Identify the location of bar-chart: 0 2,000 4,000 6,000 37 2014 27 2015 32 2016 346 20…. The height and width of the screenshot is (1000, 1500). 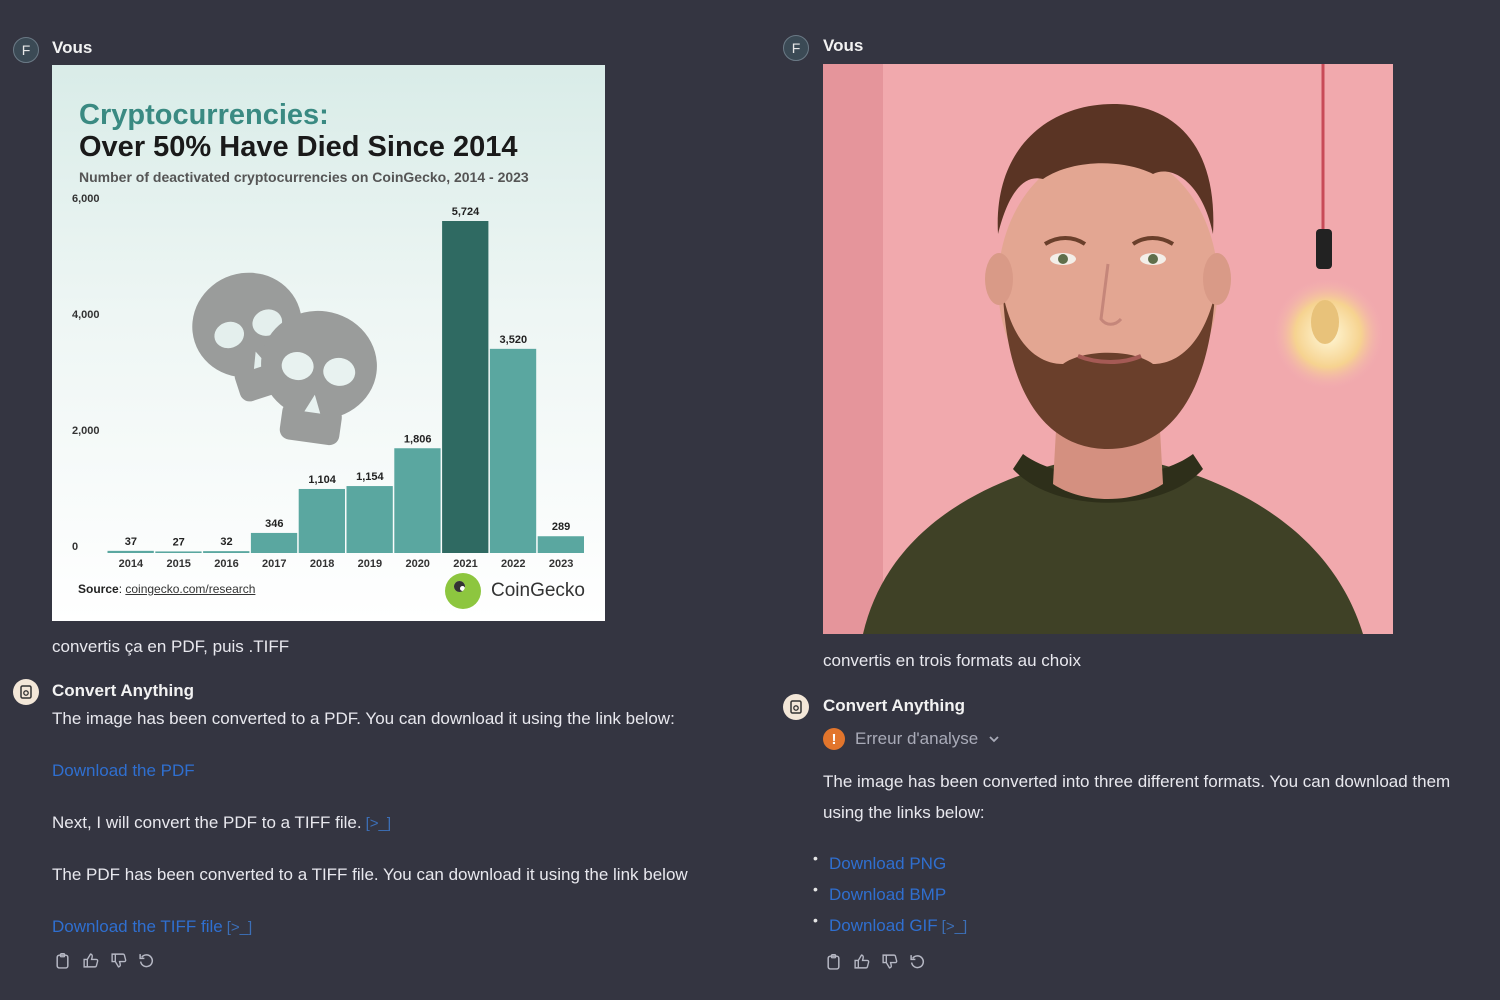
(328, 381).